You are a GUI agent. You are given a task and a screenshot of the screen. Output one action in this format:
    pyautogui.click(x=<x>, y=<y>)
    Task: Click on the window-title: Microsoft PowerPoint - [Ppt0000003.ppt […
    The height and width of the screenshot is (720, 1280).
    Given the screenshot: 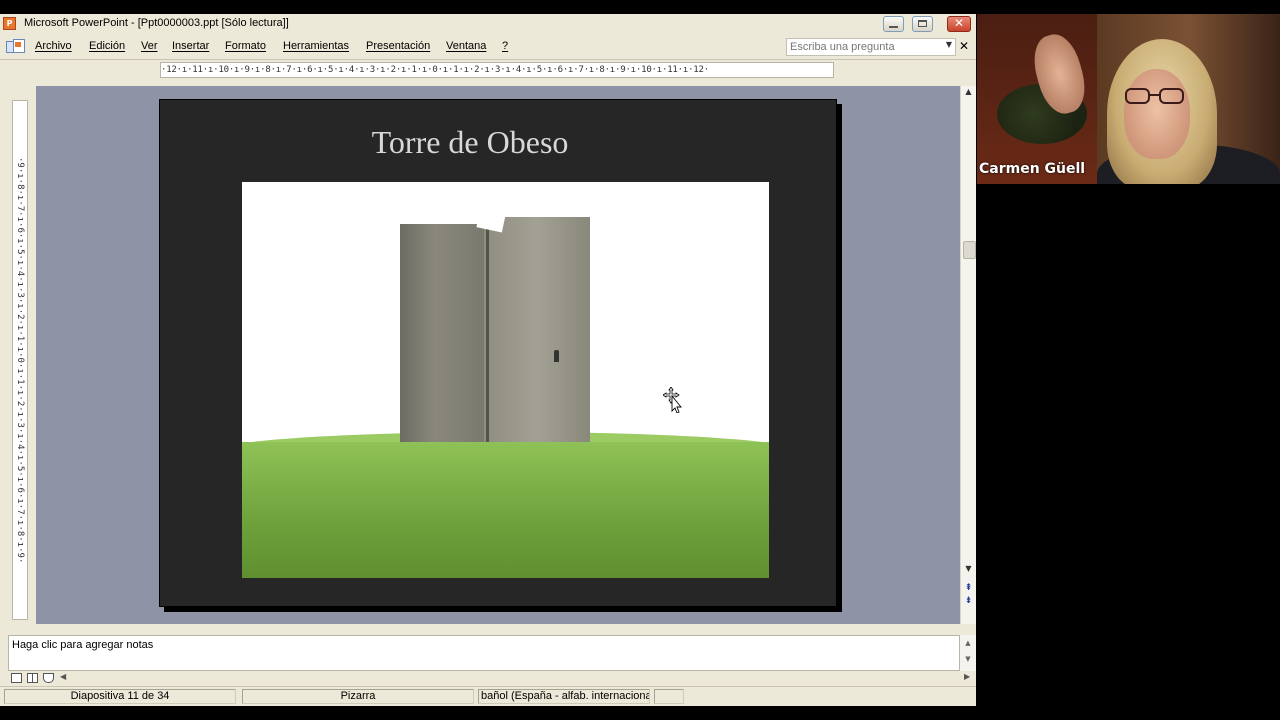 What is the action you would take?
    pyautogui.click(x=156, y=23)
    